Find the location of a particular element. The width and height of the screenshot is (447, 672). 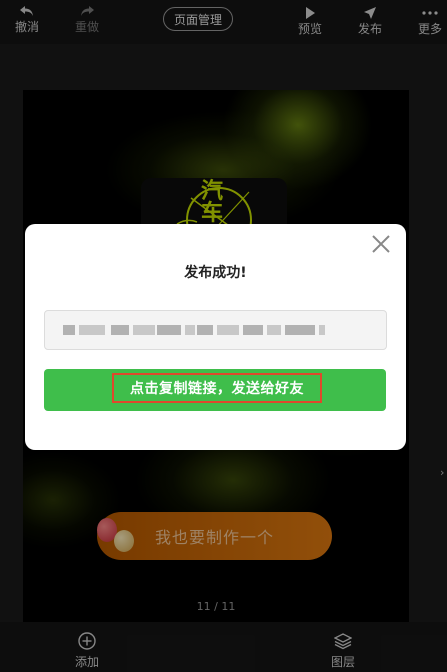

copy-link-label: 点击复制链接，发送给好友 is located at coordinates (217, 388).